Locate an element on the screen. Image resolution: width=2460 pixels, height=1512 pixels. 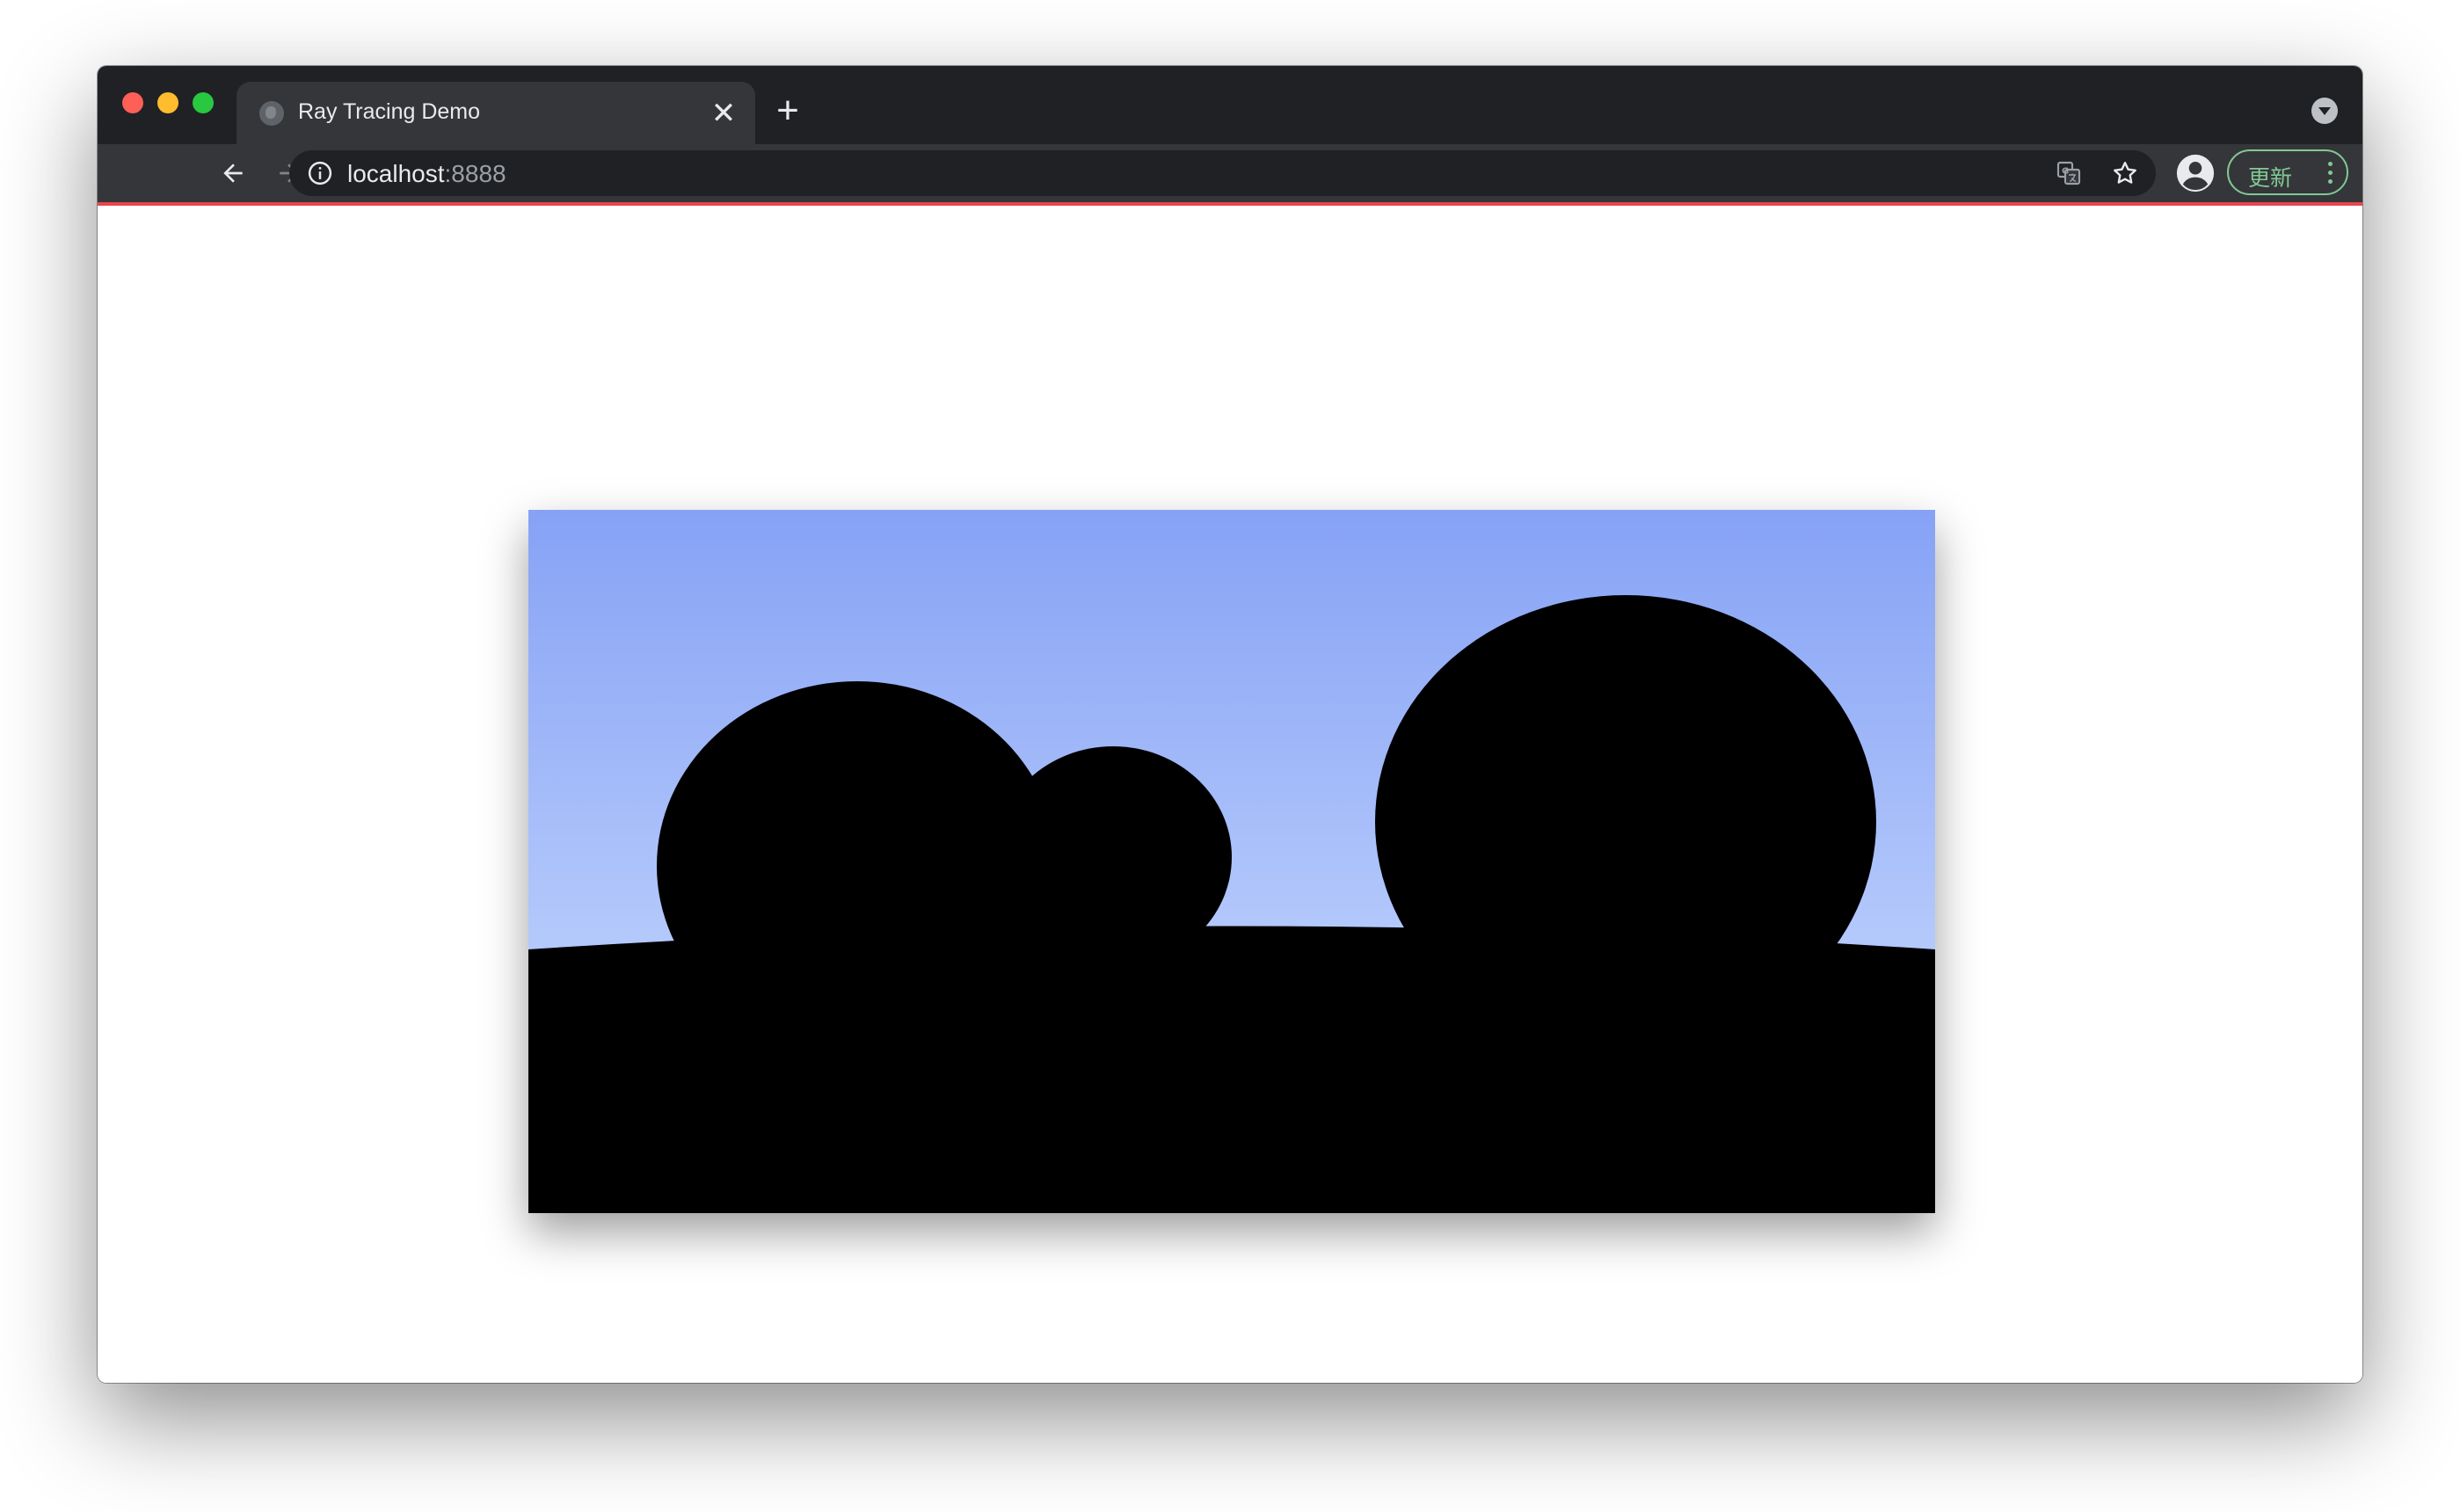
browser-toolbar: localhost:8888 G 更新 is located at coordinates (1230, 175).